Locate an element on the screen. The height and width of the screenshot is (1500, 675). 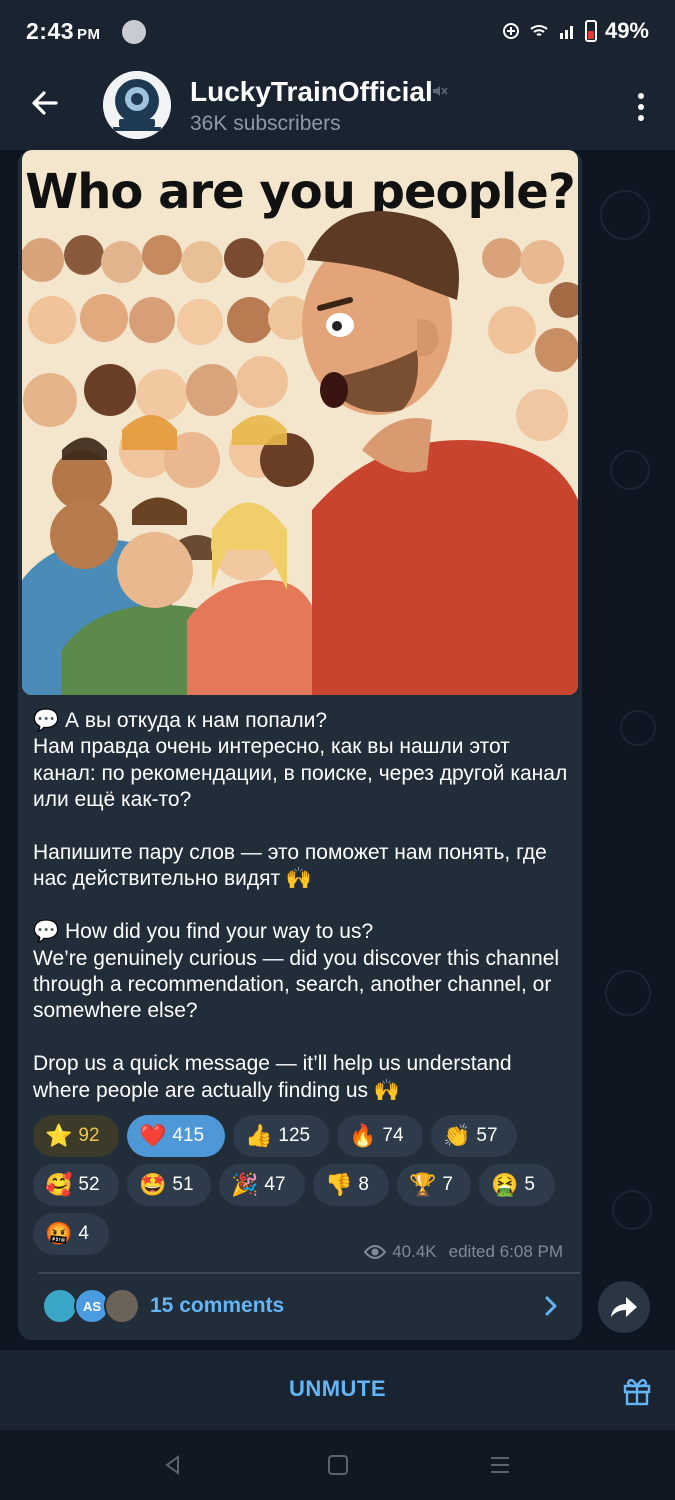
comments-divider is located at coordinates (309, 1273).